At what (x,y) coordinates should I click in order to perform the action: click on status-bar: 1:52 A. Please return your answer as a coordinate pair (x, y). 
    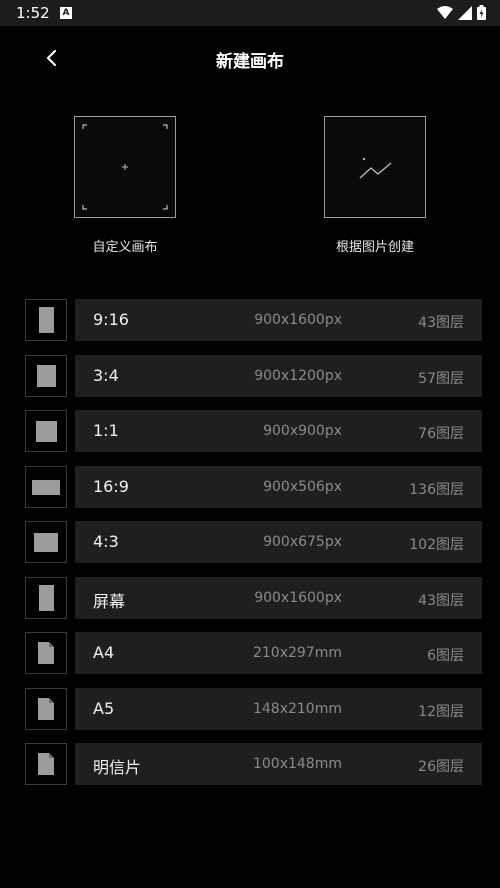
    Looking at the image, I should click on (250, 13).